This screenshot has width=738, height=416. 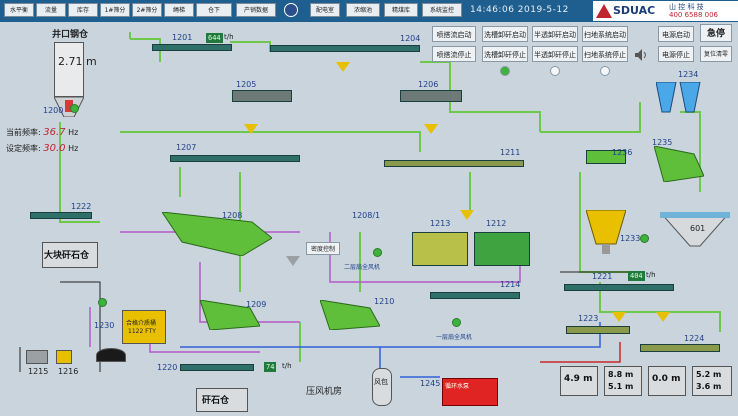 What do you see at coordinates (454, 337) in the screenshot?
I see `fan-1-label: 一层扇全风机` at bounding box center [454, 337].